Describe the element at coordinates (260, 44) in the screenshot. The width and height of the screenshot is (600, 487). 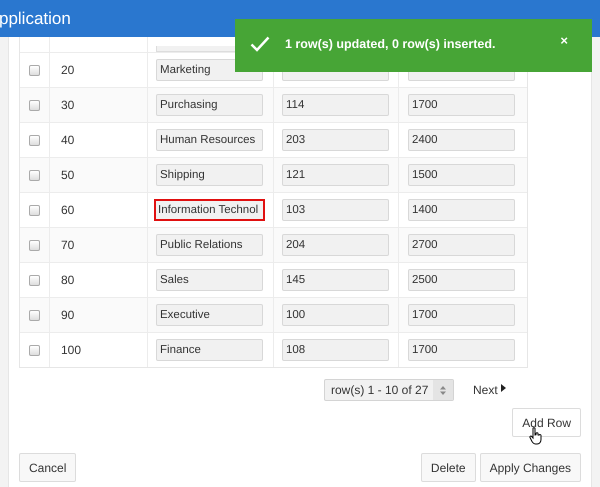
I see `checkmark-icon` at that location.